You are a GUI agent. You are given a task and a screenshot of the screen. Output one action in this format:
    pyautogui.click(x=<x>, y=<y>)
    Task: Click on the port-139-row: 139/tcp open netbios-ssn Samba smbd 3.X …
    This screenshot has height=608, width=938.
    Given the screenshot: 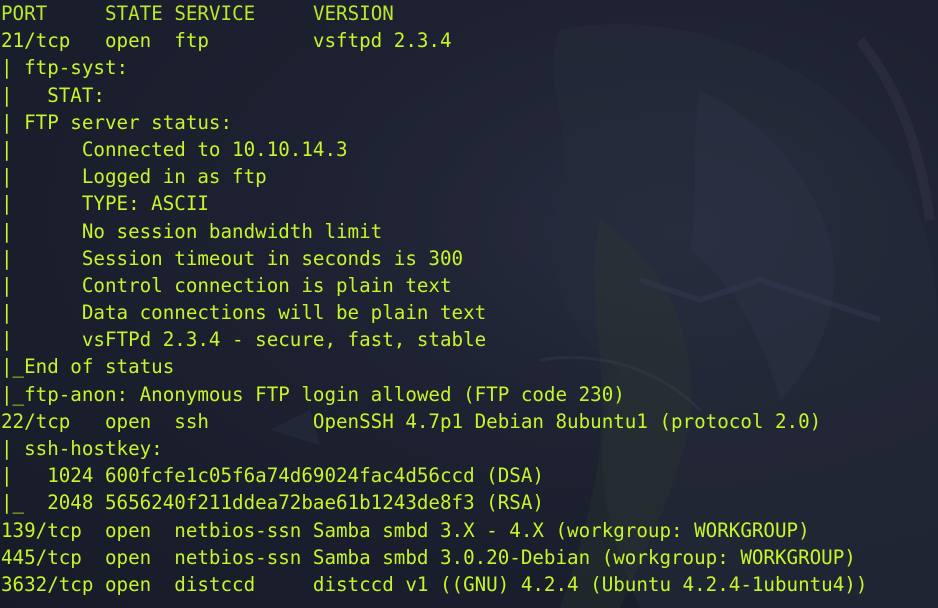 What is the action you would take?
    pyautogui.click(x=405, y=530)
    